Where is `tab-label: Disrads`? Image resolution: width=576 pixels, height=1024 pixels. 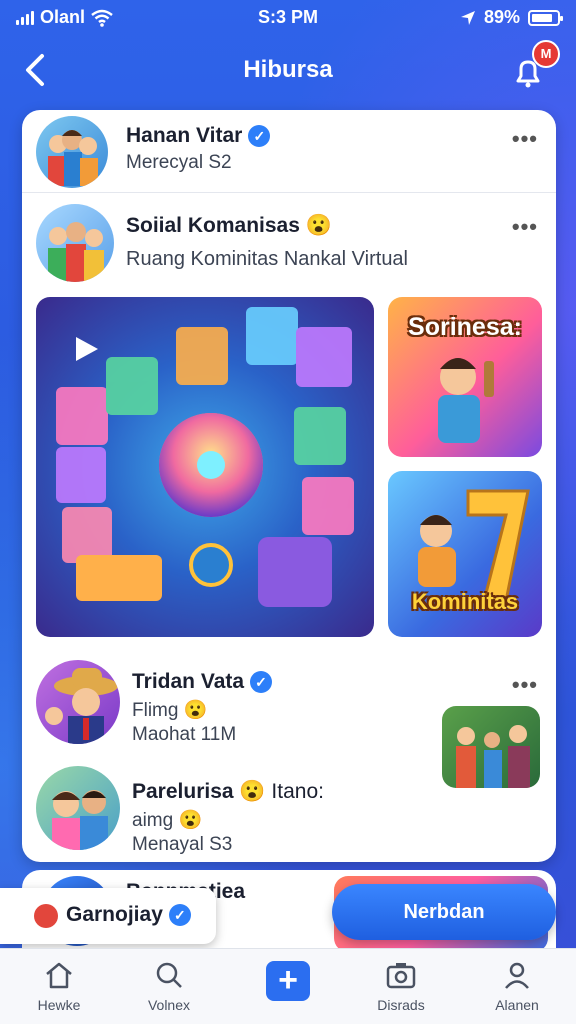 tab-label: Disrads is located at coordinates (401, 1005).